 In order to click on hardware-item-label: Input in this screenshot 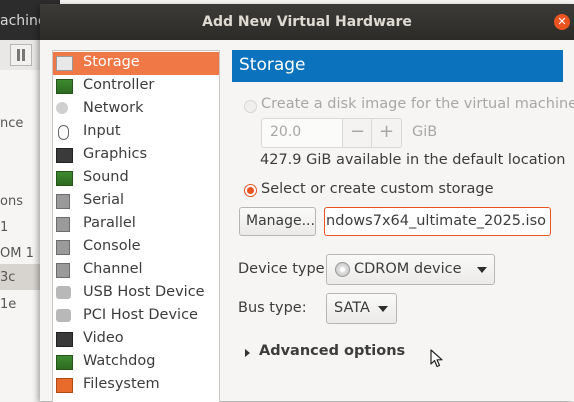, I will do `click(102, 131)`.